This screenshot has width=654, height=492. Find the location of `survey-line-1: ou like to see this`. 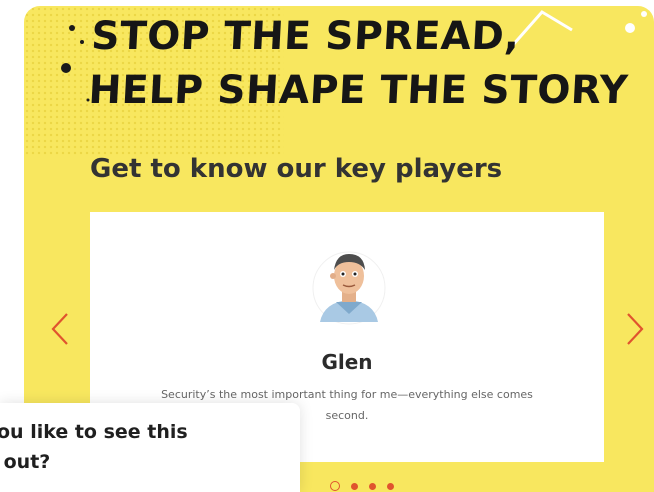

survey-line-1: ou like to see this is located at coordinates (94, 432).